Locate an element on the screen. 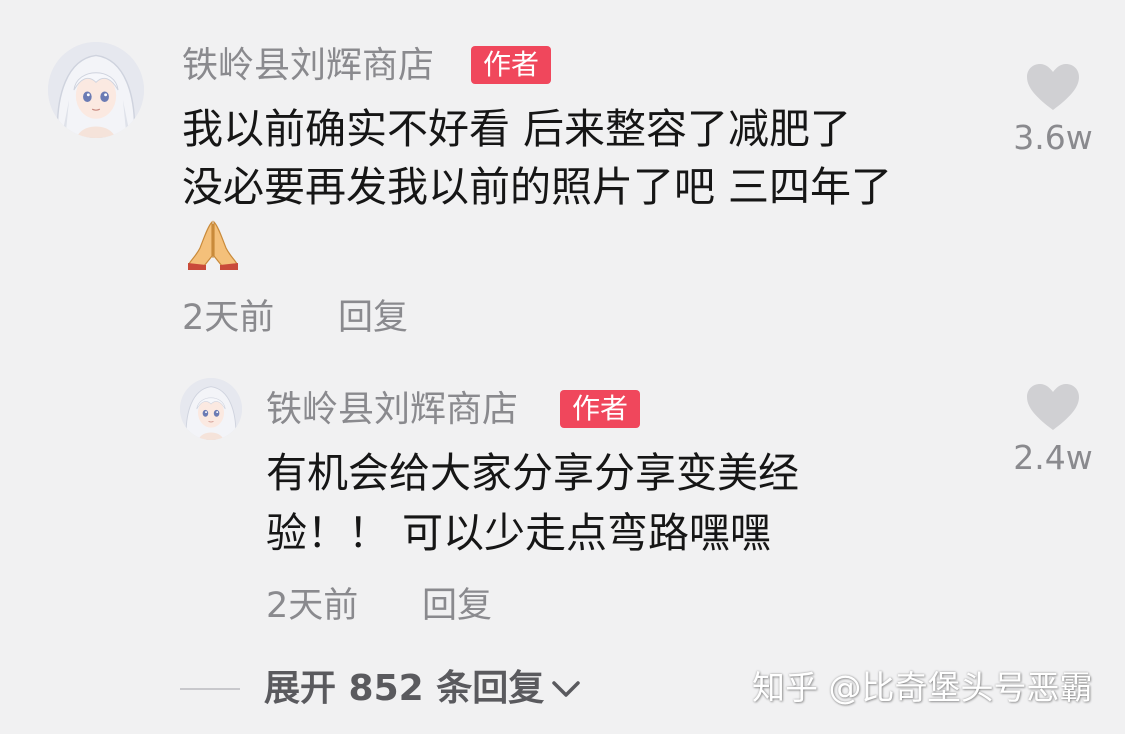  like-count: 3.6w is located at coordinates (1053, 137).